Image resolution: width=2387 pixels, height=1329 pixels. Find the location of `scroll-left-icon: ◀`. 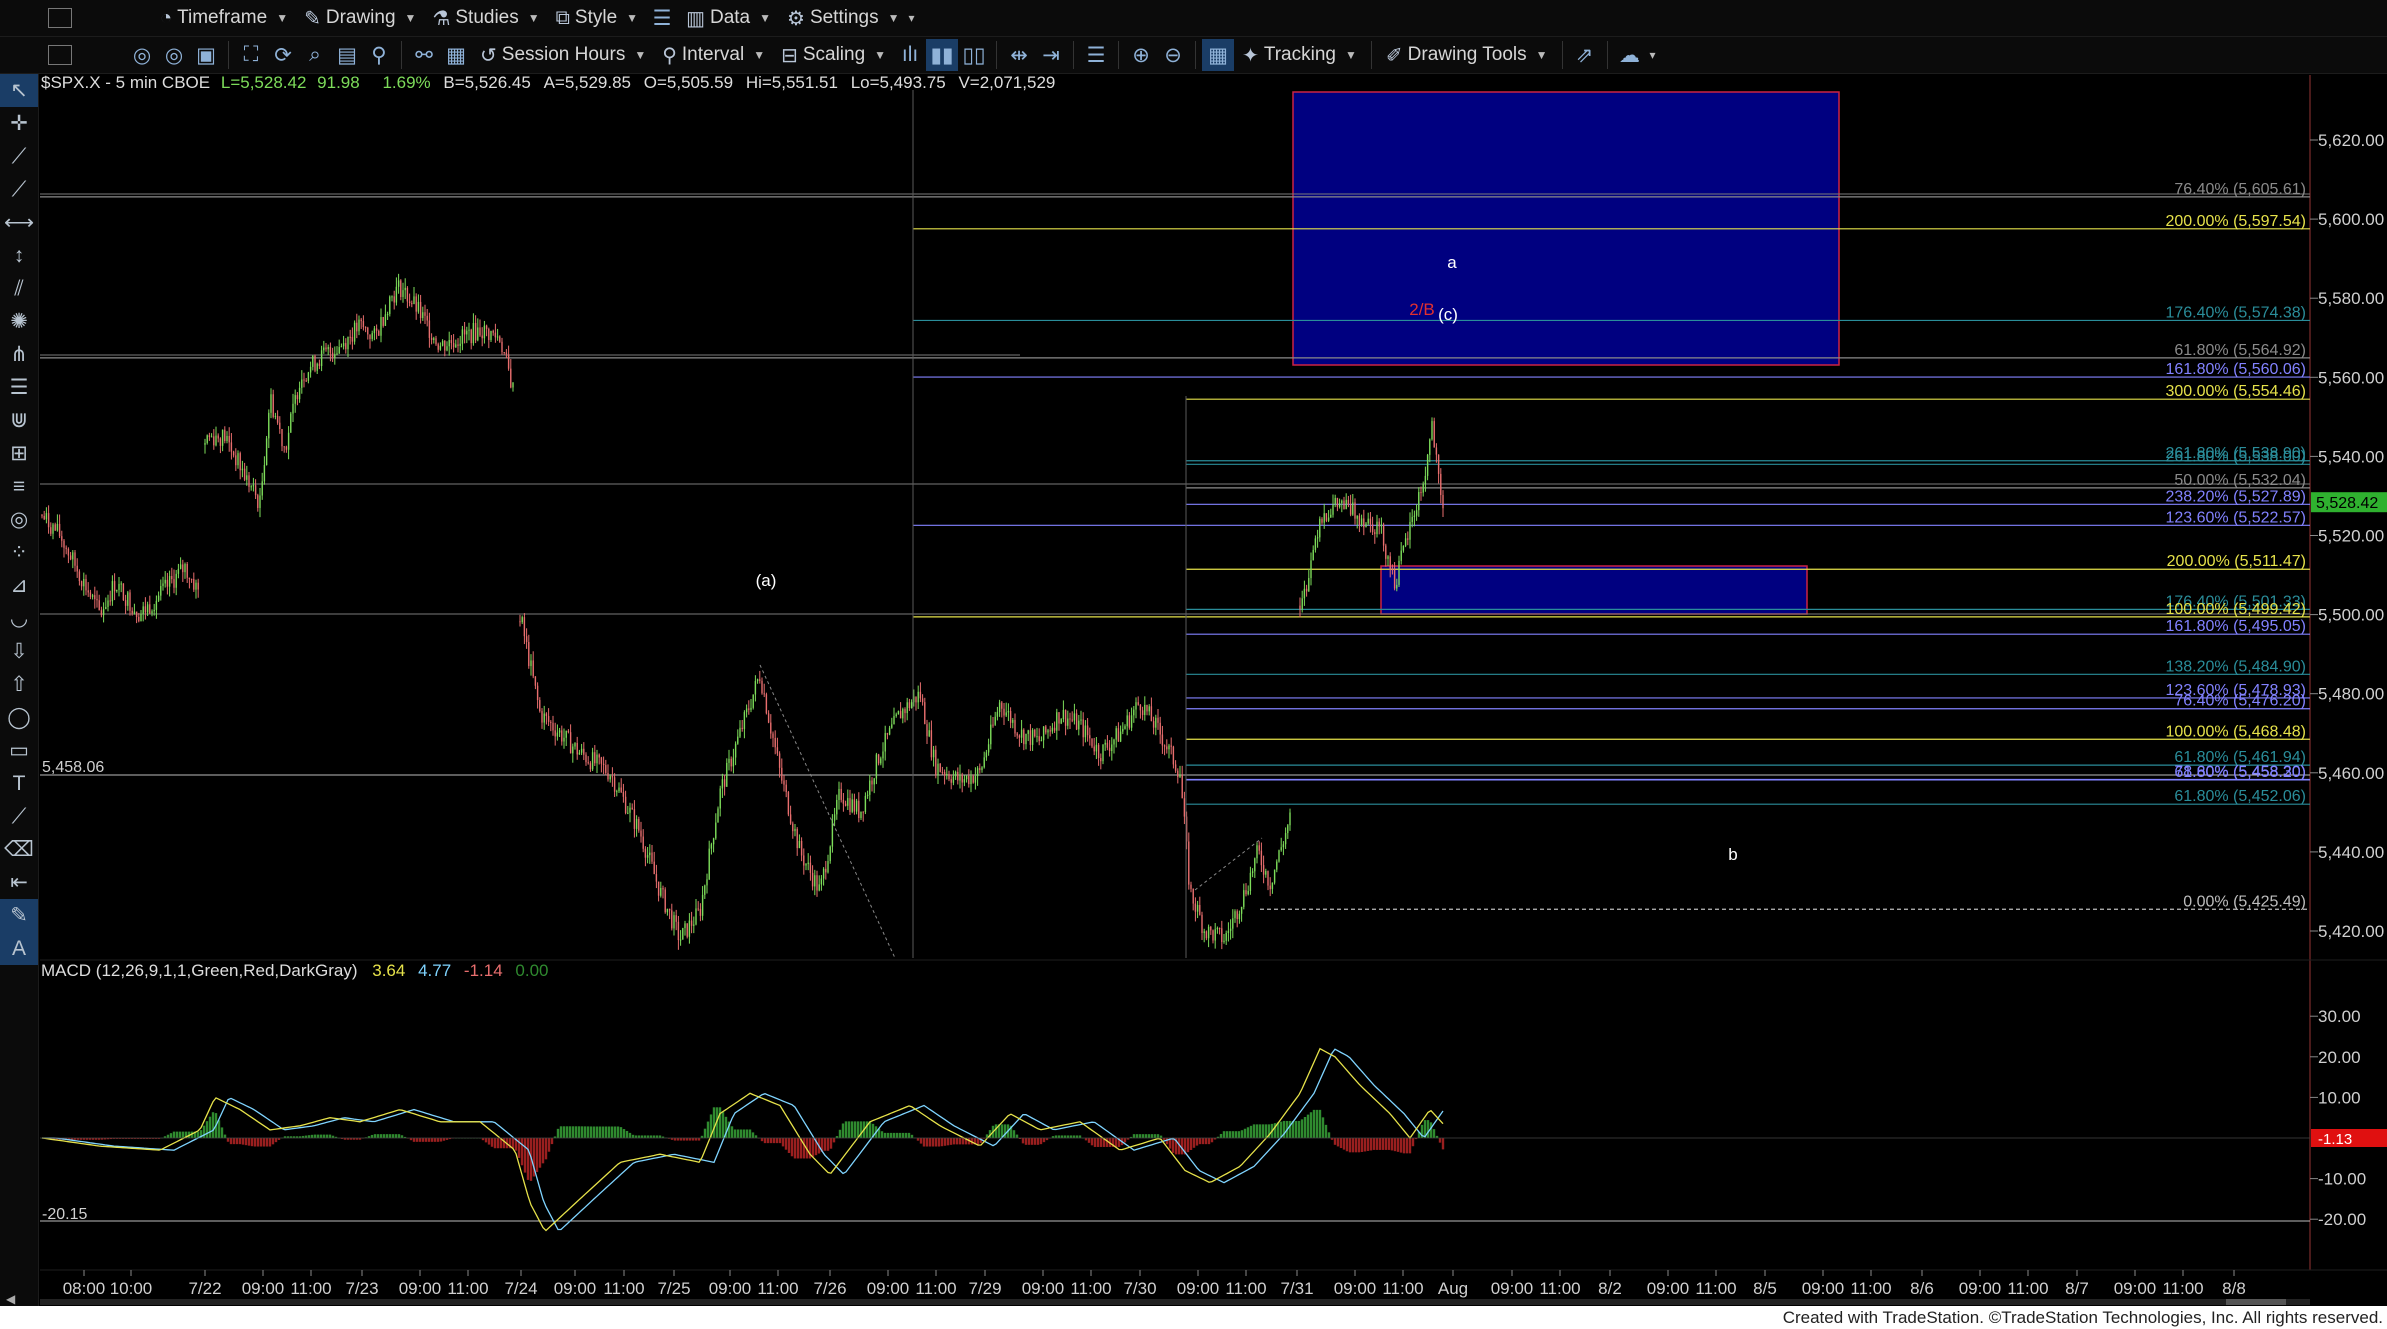

scroll-left-icon: ◀ is located at coordinates (10, 1299).